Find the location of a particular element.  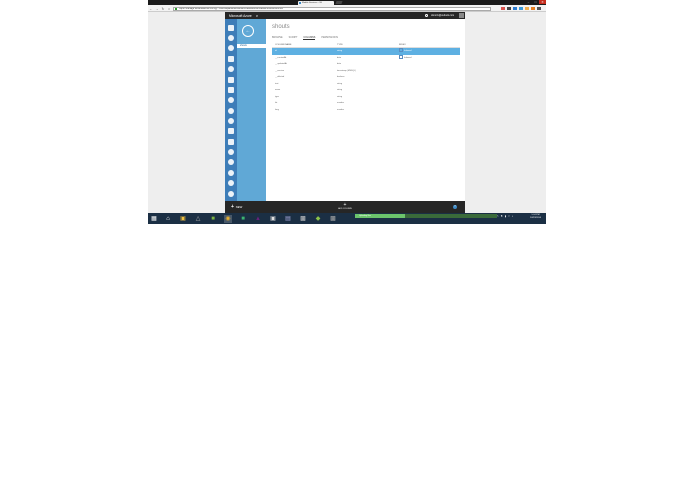

automation-icon is located at coordinates (231, 183).